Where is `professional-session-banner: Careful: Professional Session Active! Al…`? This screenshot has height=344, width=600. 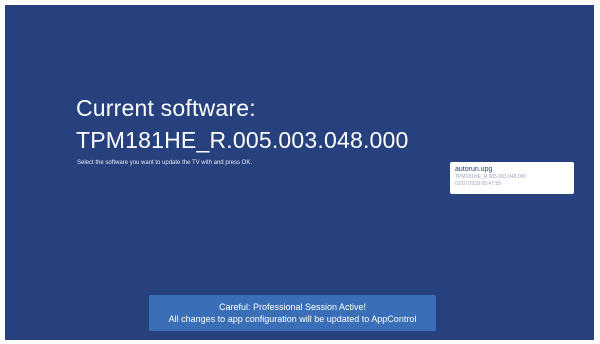 professional-session-banner: Careful: Professional Session Active! Al… is located at coordinates (292, 313).